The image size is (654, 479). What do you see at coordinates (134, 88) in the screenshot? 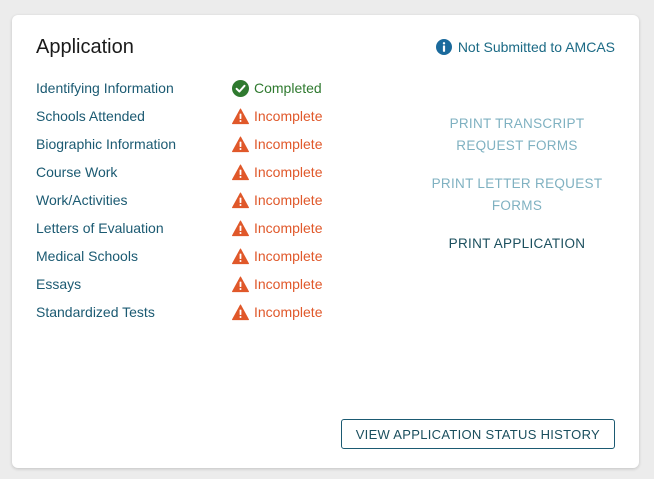
I see `section-link: Identifying Information` at bounding box center [134, 88].